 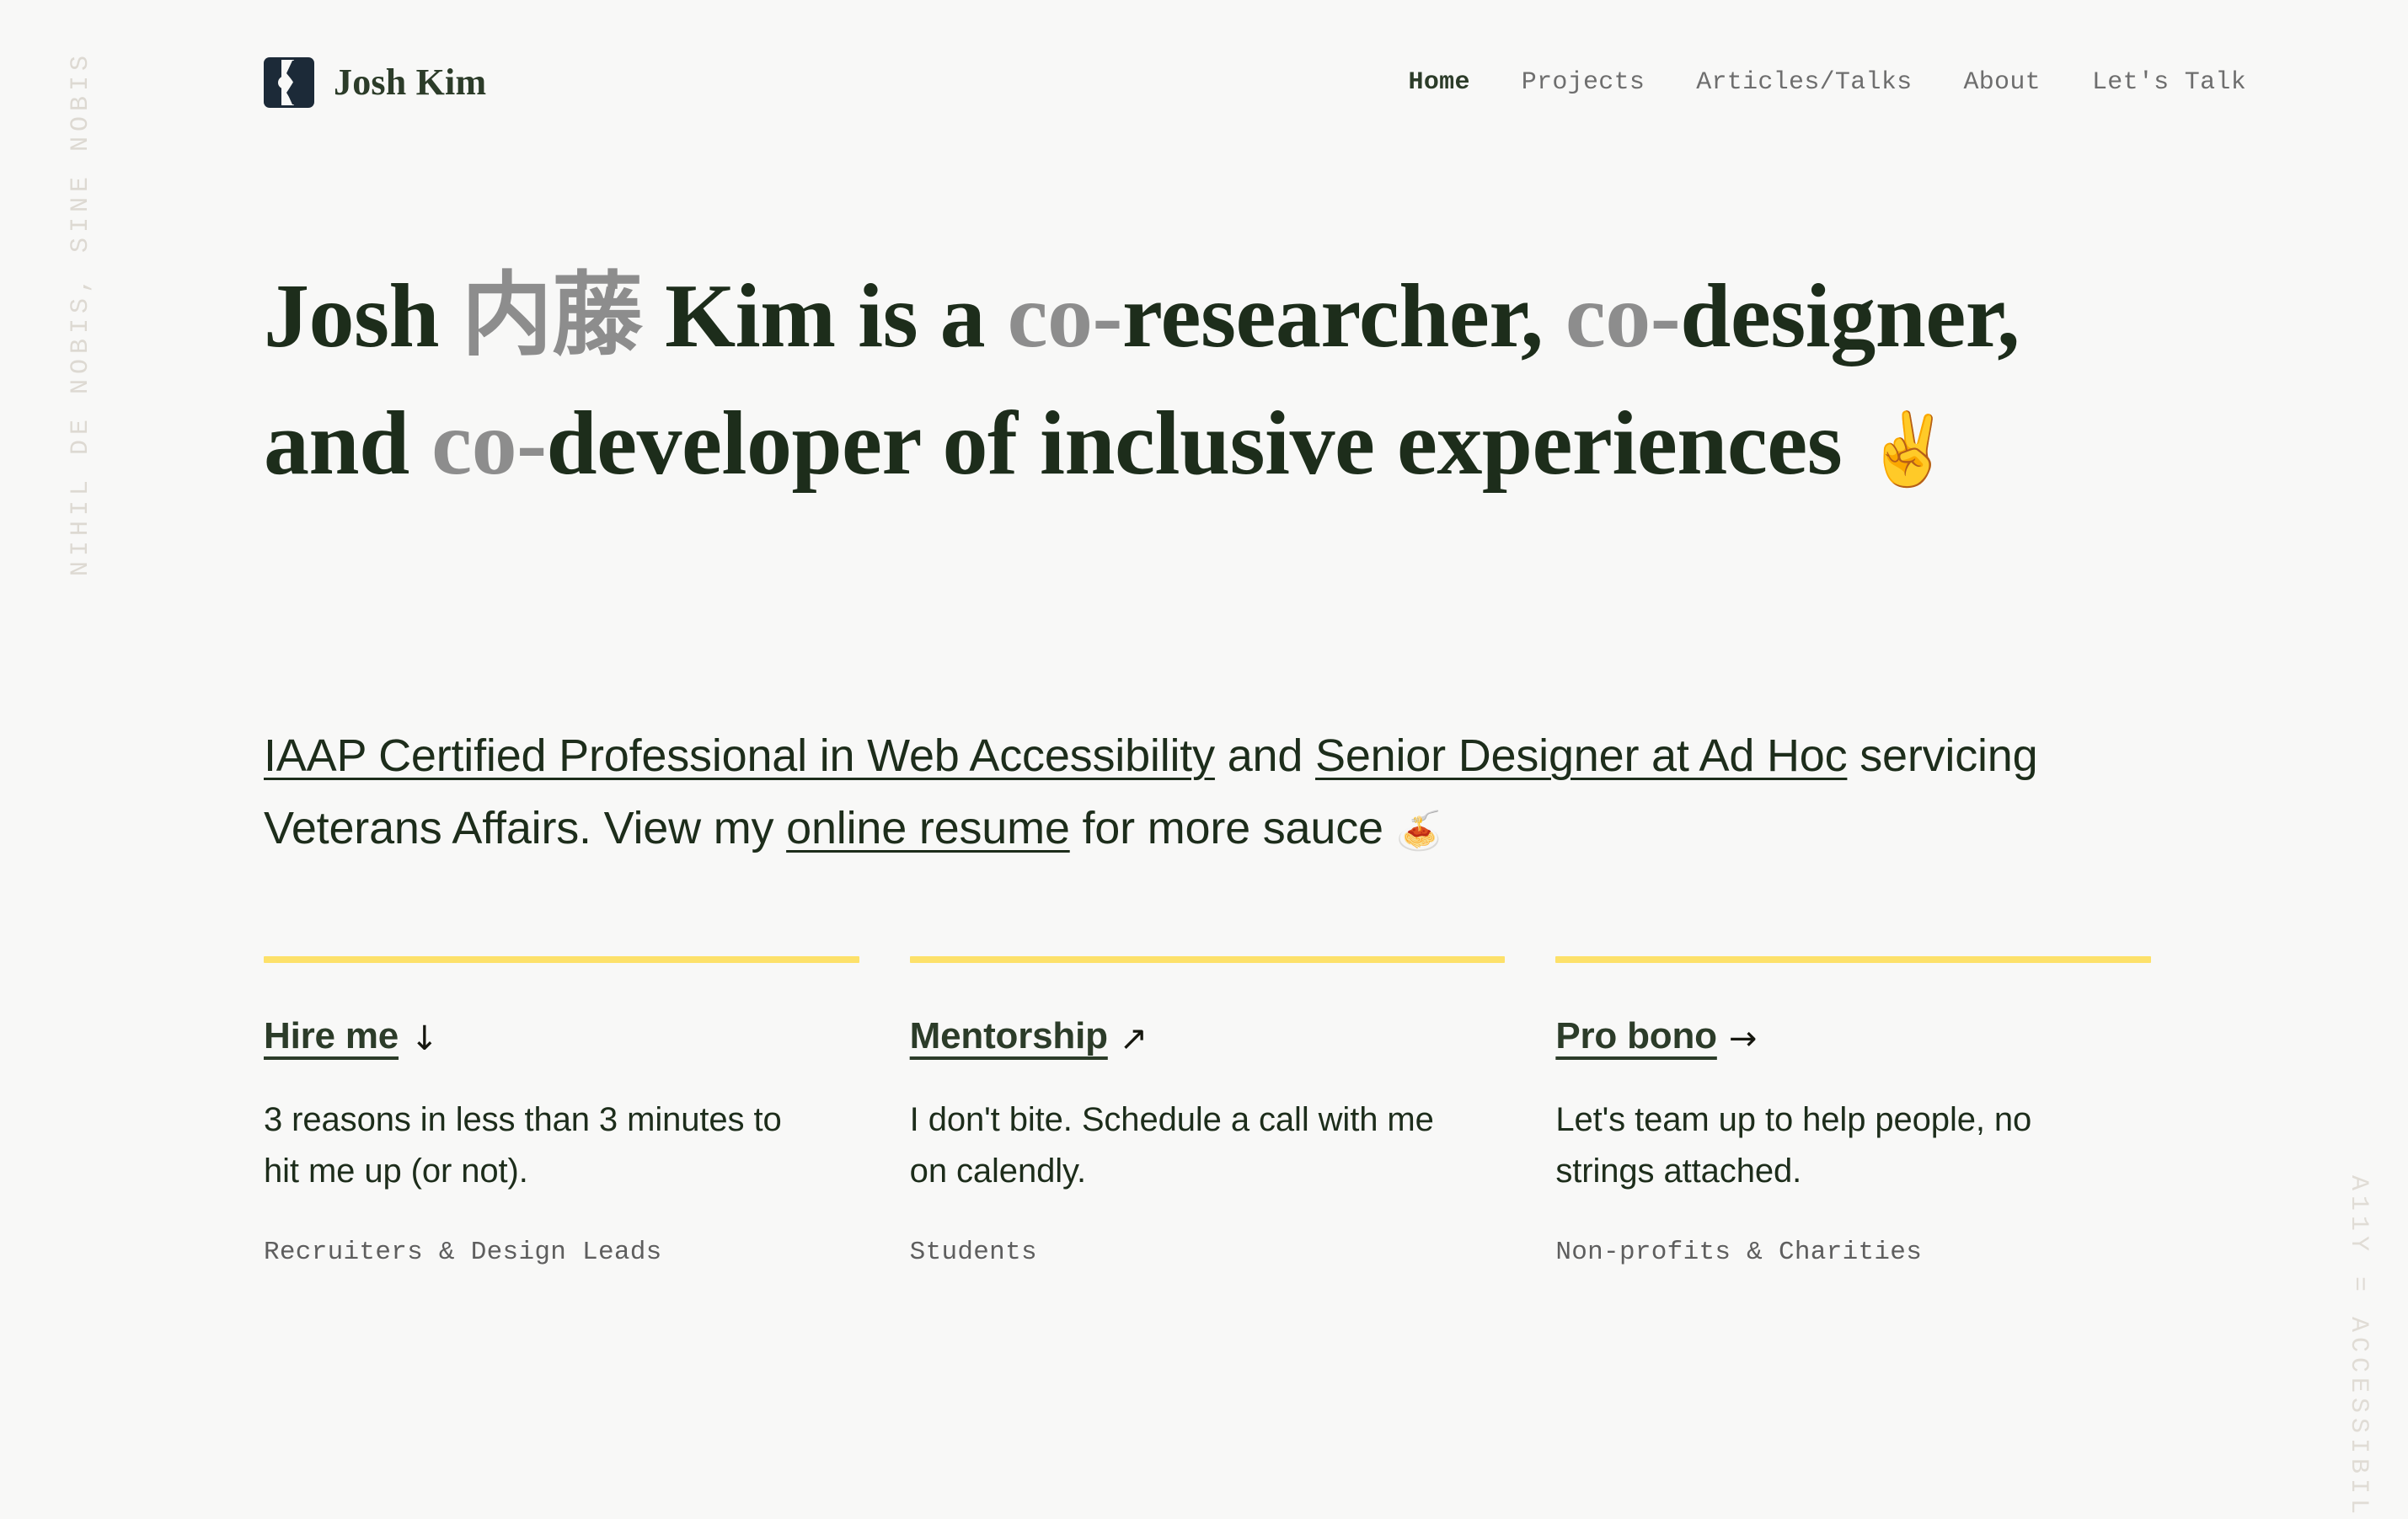 What do you see at coordinates (825, 316) in the screenshot?
I see `title-part-2: Kim is a` at bounding box center [825, 316].